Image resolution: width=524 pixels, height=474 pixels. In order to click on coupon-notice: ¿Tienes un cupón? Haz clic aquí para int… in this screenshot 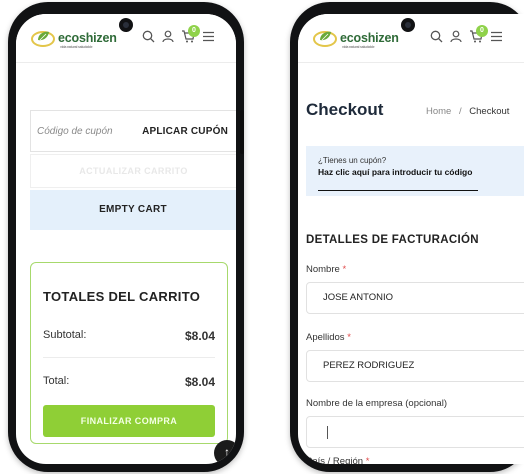, I will do `click(415, 171)`.